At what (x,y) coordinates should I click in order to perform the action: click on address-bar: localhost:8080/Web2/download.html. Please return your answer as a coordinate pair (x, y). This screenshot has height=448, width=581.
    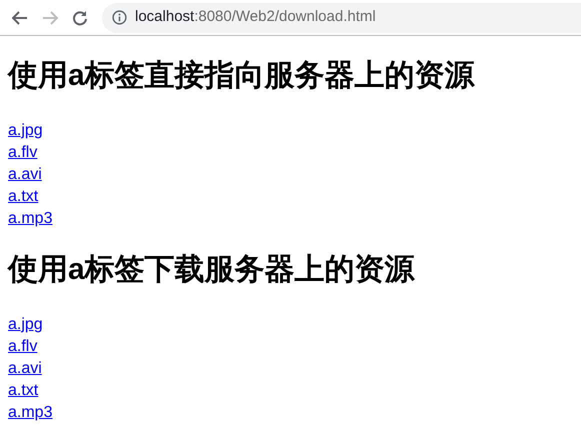
    Looking at the image, I should click on (341, 17).